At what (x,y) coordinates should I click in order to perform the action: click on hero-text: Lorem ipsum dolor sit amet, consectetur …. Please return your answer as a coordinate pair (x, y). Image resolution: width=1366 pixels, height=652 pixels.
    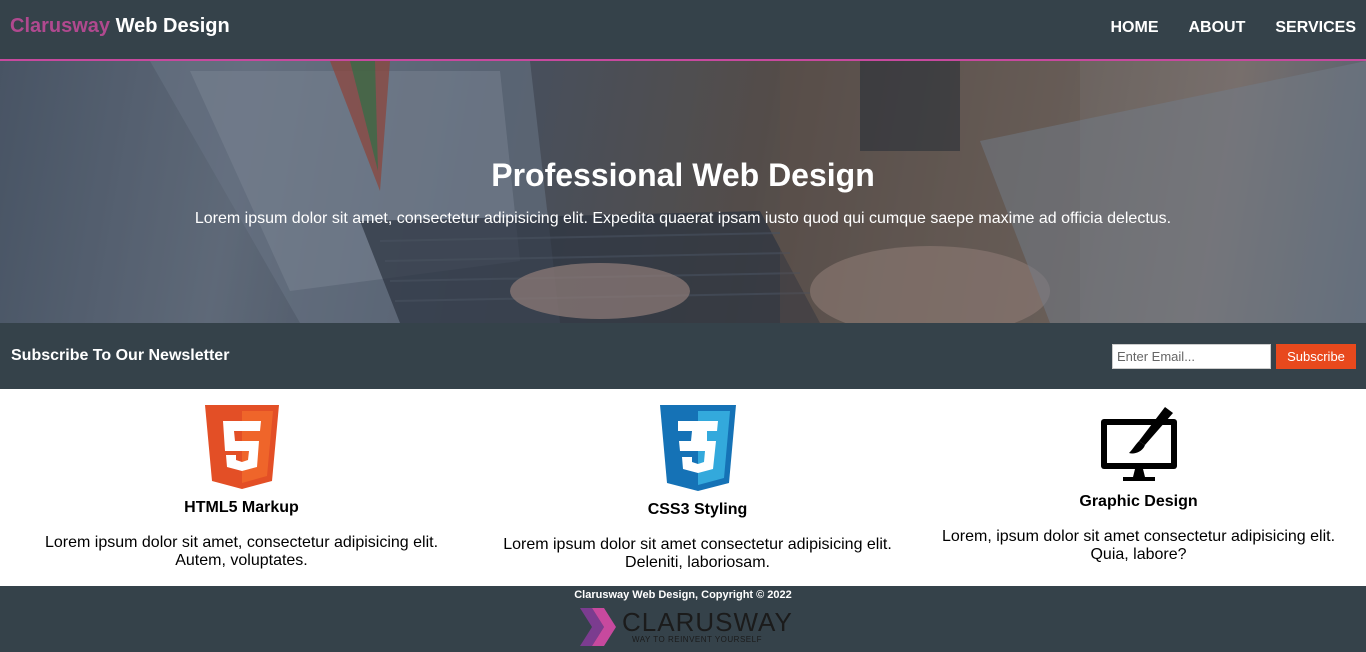
    Looking at the image, I should click on (683, 218).